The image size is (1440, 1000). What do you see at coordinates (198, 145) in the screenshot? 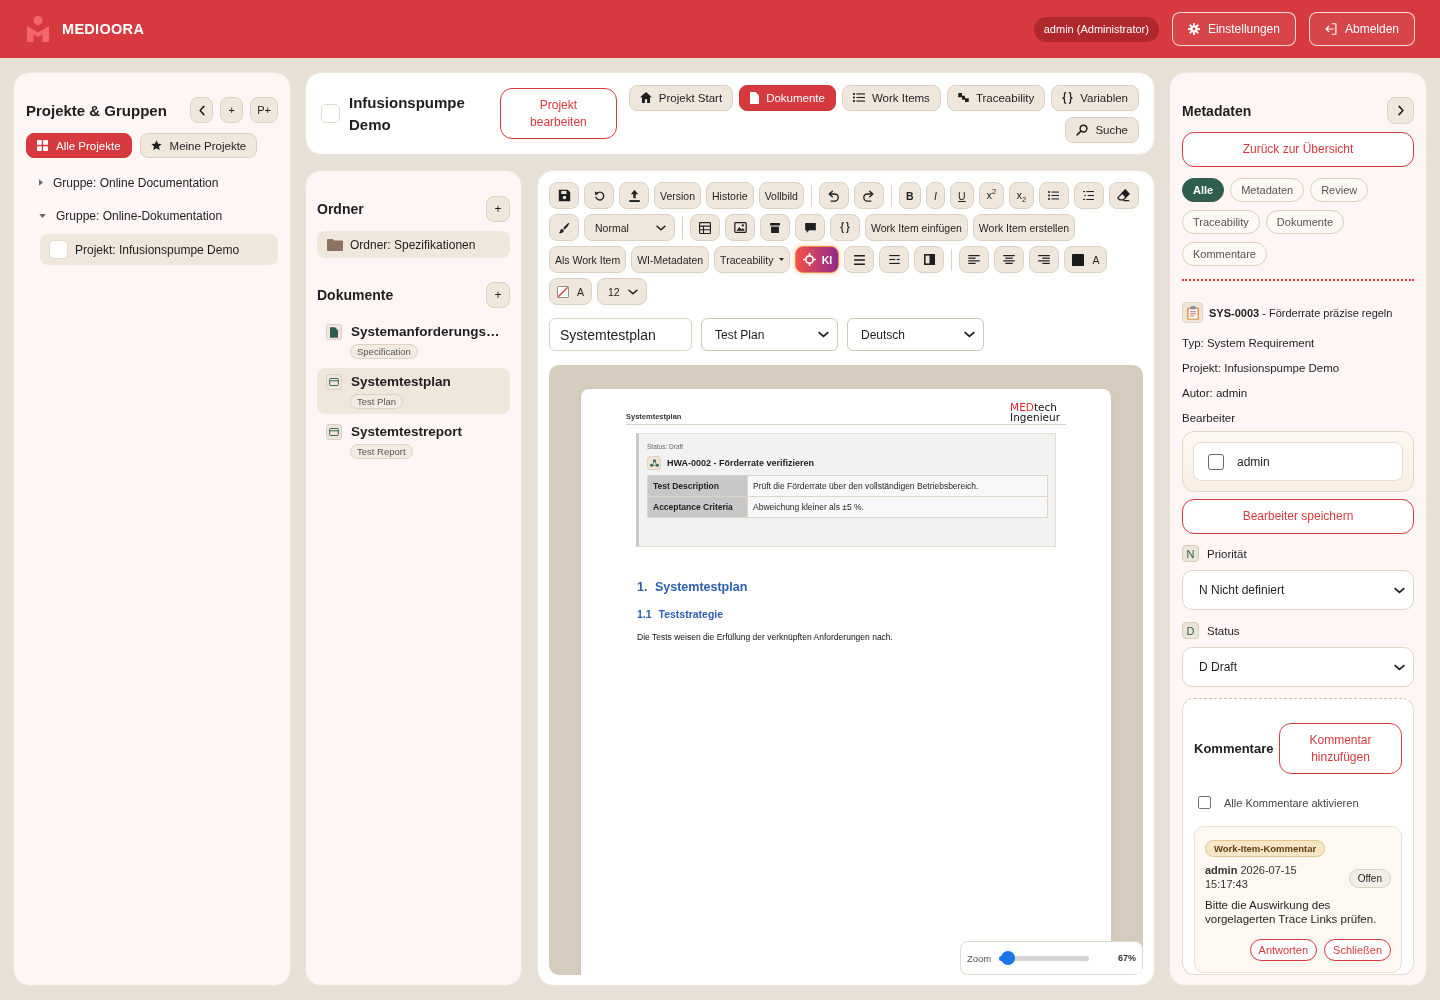
I see `filter-tab: Meine Projekte` at bounding box center [198, 145].